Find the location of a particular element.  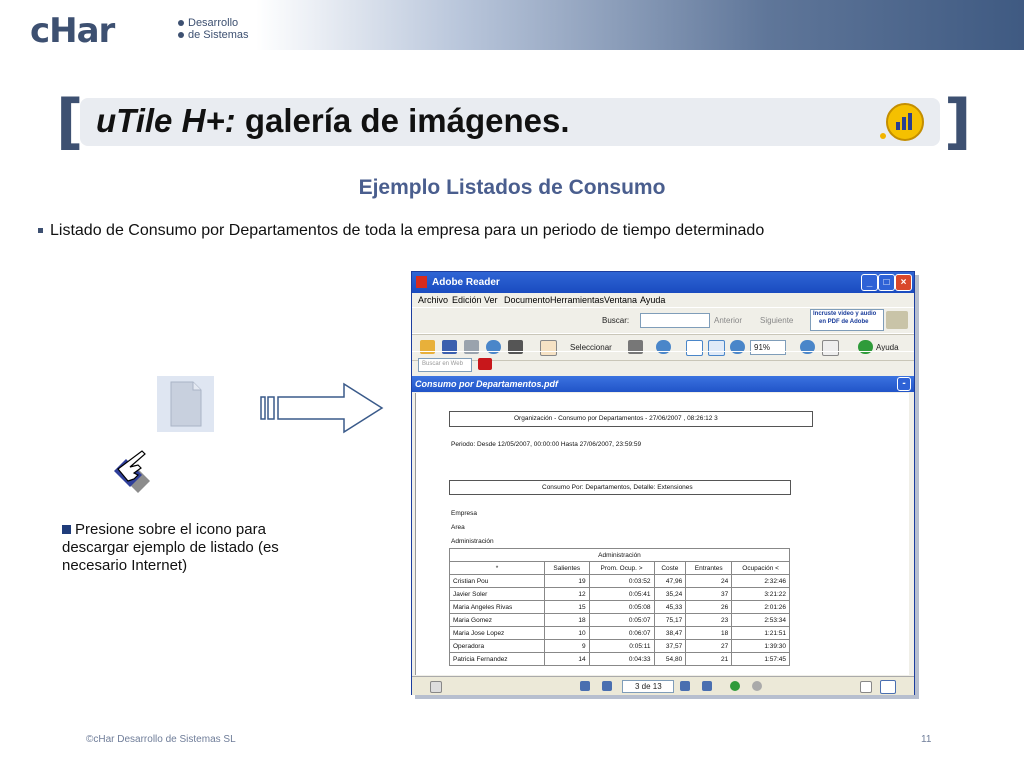

menu-ver: Ver is located at coordinates (491, 300).